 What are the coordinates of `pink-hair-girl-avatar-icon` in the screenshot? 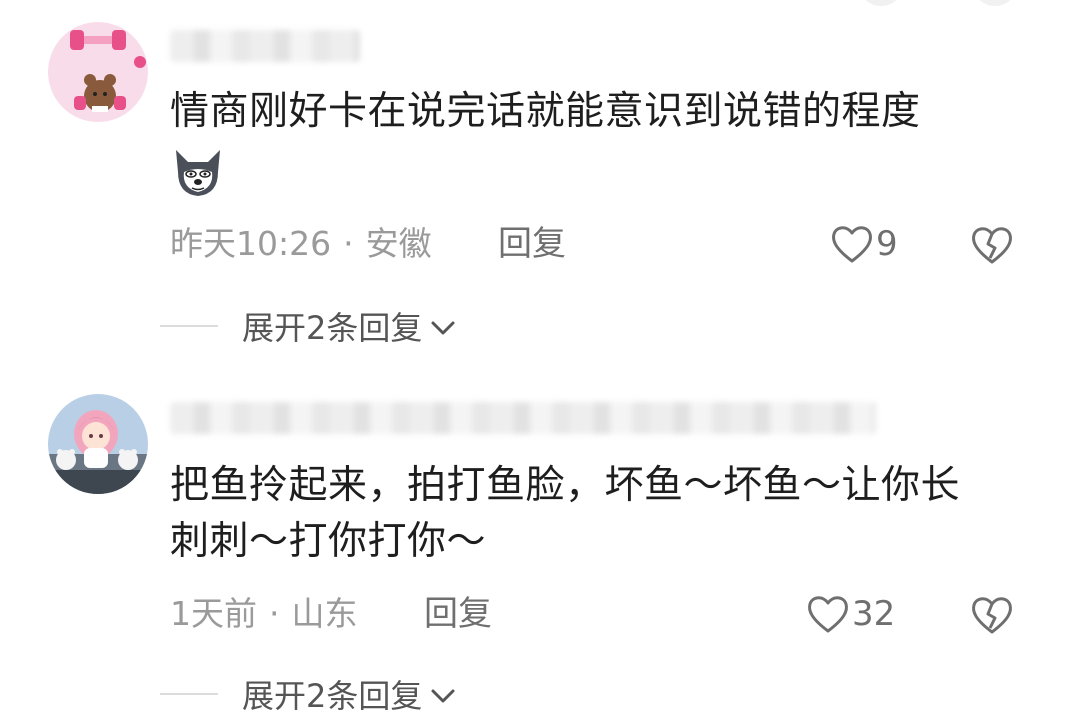 It's located at (98, 444).